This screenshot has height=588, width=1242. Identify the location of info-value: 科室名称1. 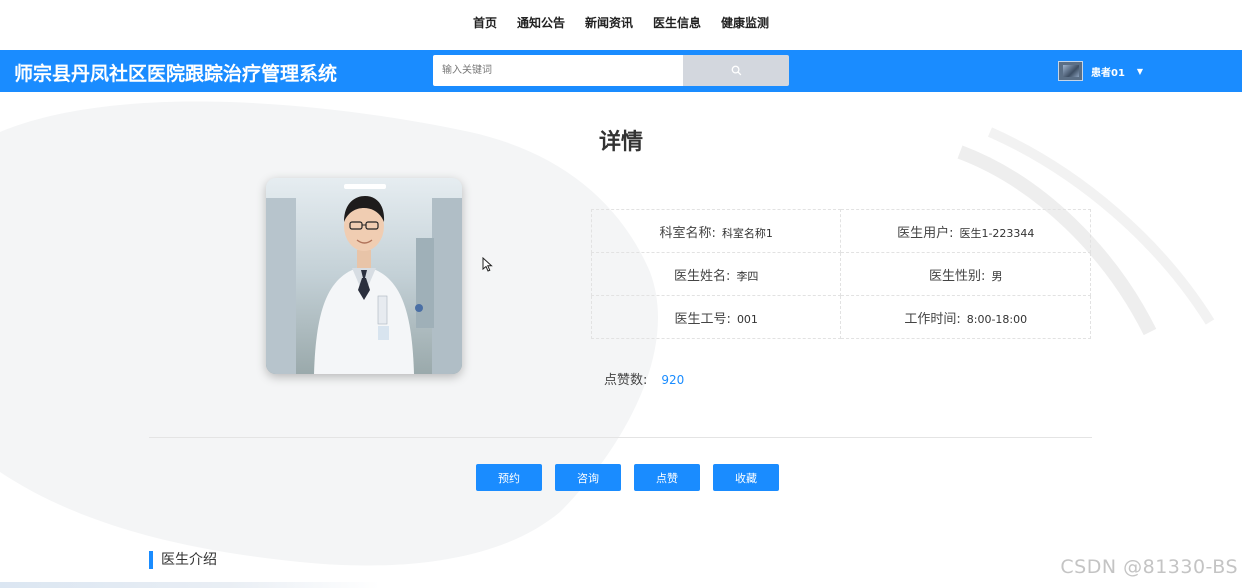
(747, 233).